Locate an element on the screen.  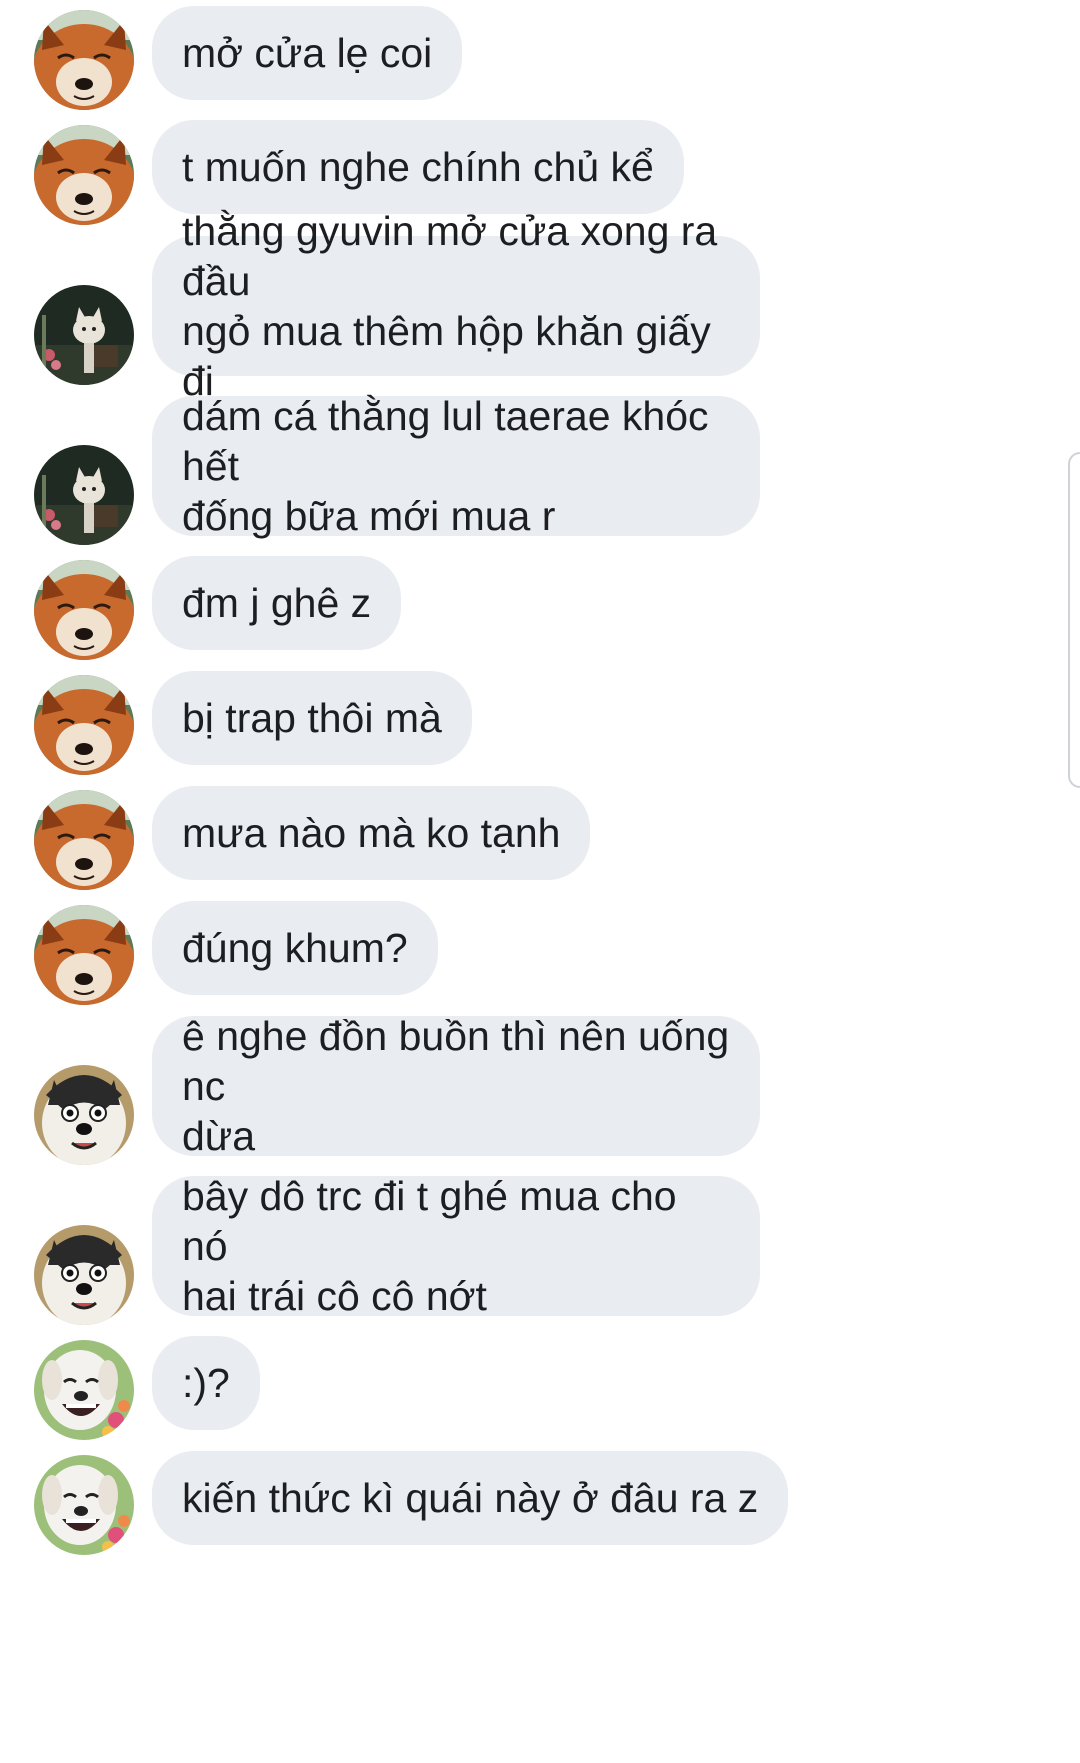
message-text: ê nghe đồn buồn thì nên uống nc dừa is located at coordinates (456, 1086).